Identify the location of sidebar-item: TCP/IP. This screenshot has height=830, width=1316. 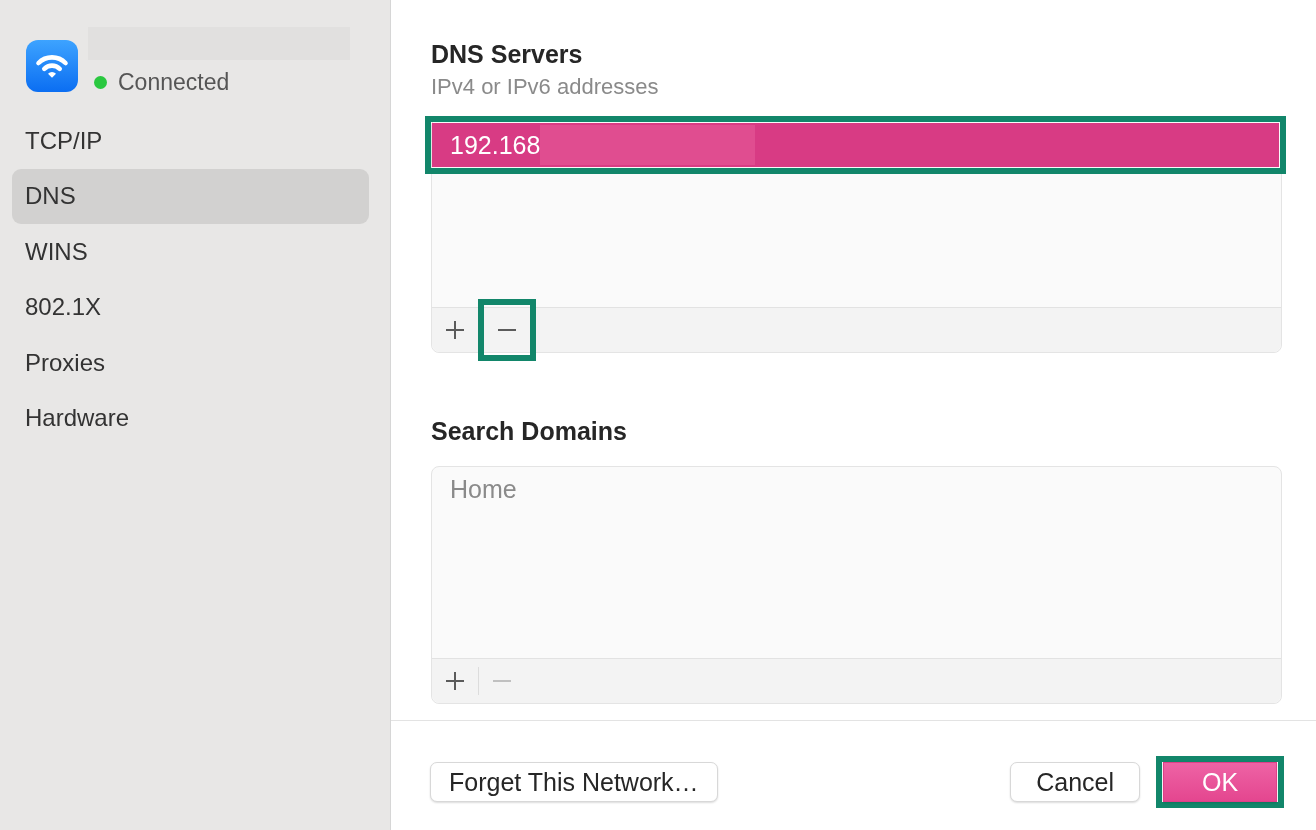
(190, 141).